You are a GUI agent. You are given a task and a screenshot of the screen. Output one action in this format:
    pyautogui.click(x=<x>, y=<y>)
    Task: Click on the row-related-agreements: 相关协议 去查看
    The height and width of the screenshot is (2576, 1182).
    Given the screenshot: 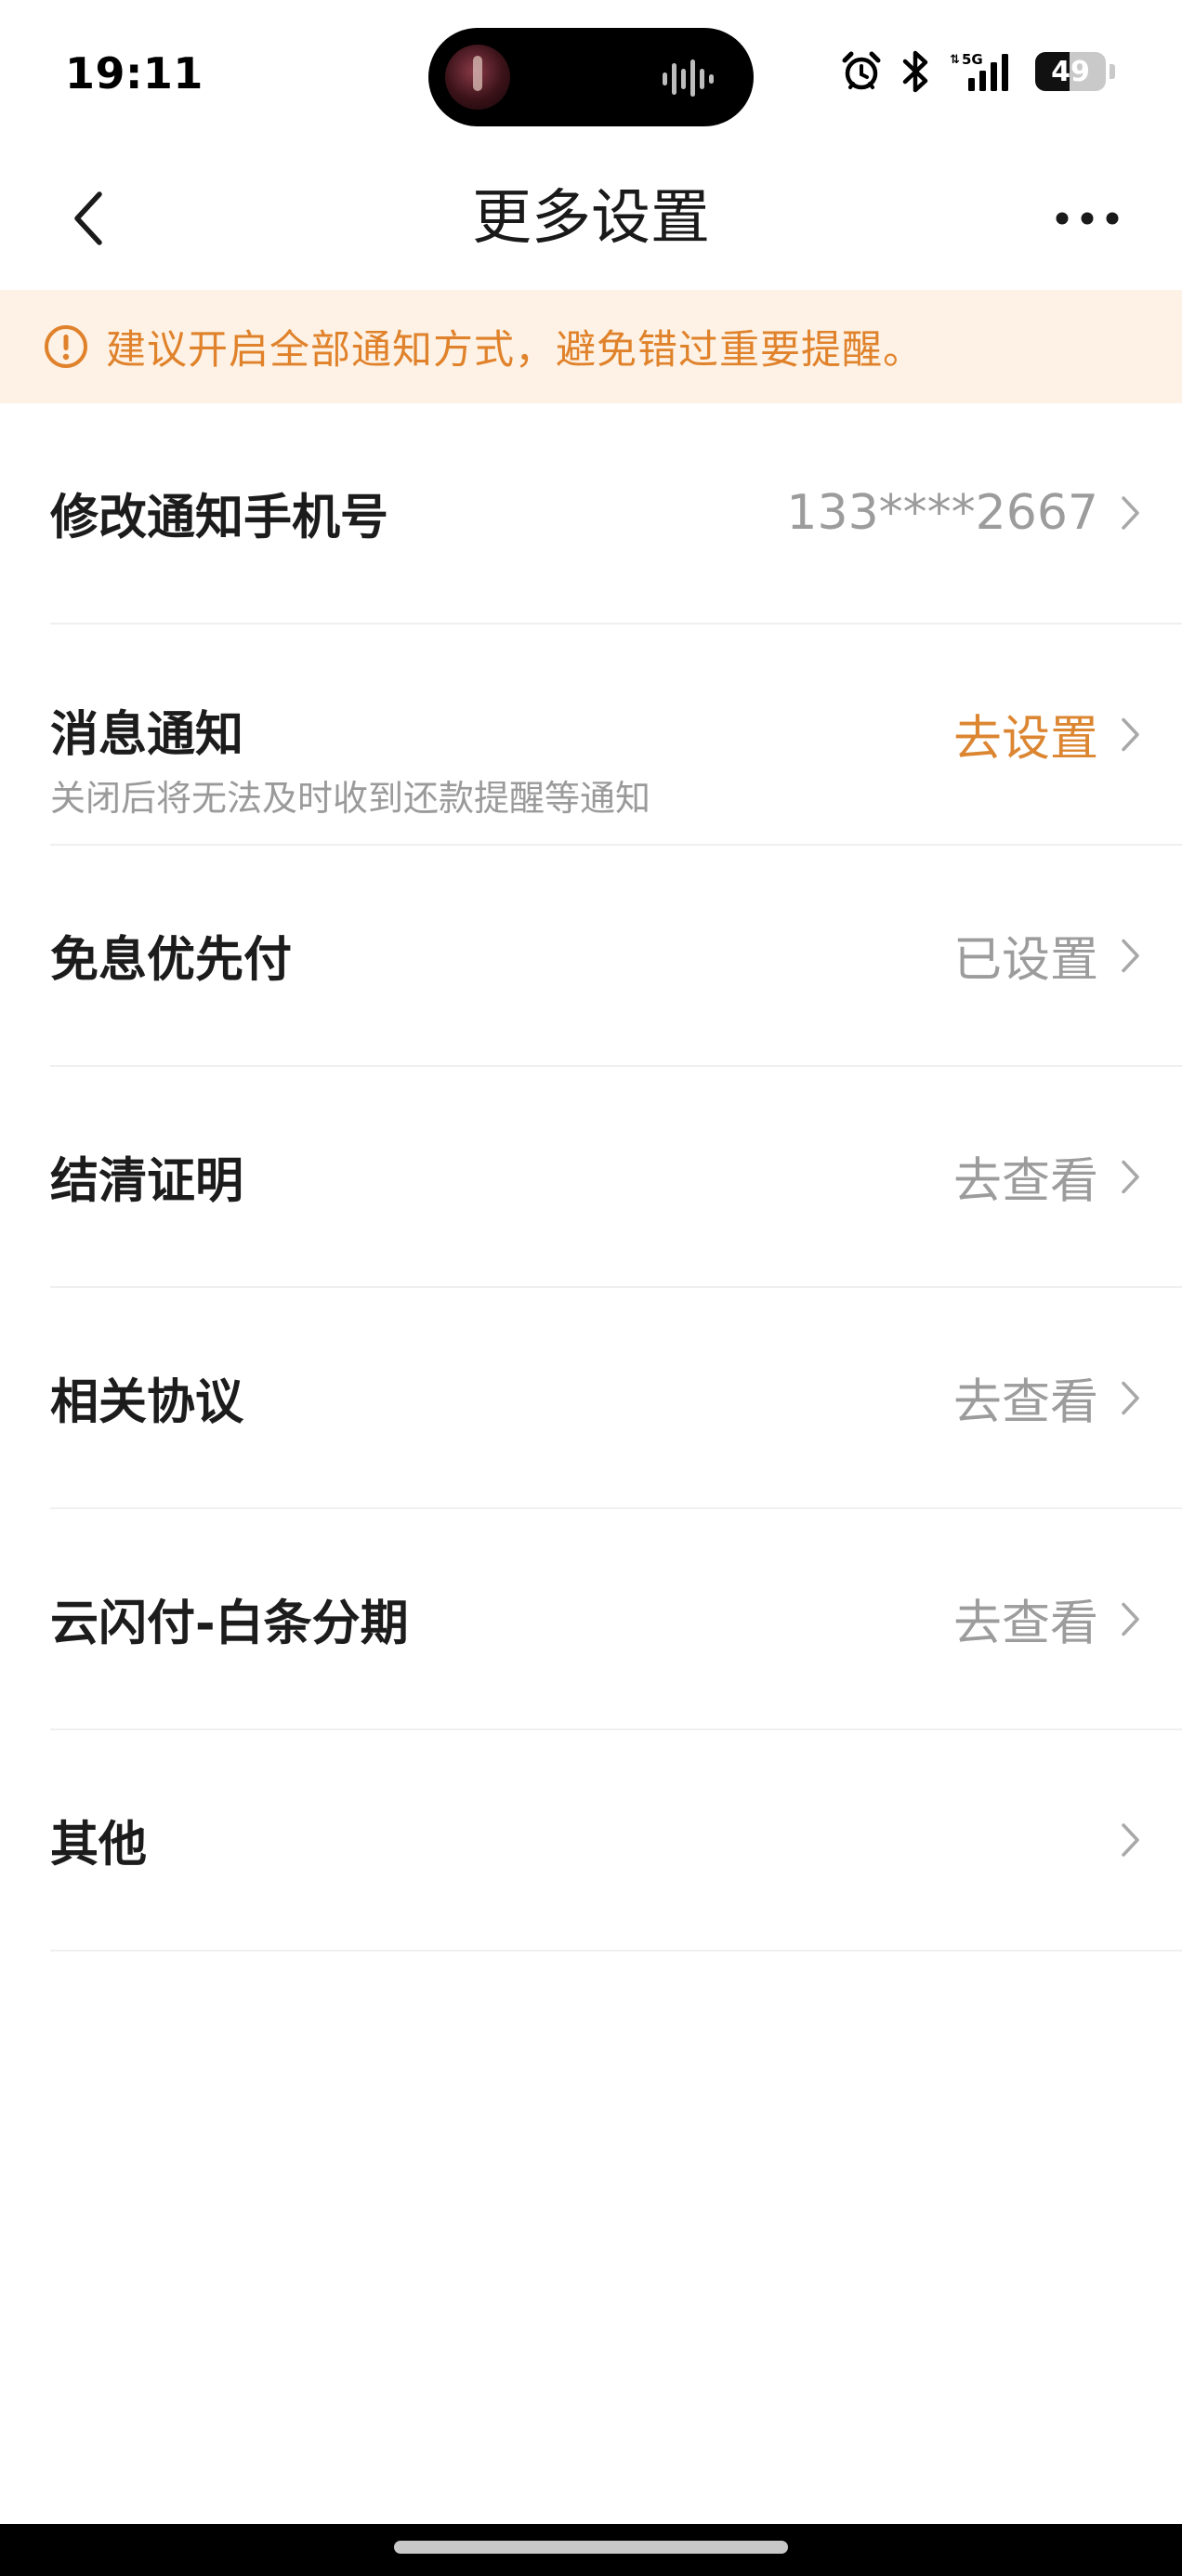 What is the action you would take?
    pyautogui.click(x=616, y=1398)
    